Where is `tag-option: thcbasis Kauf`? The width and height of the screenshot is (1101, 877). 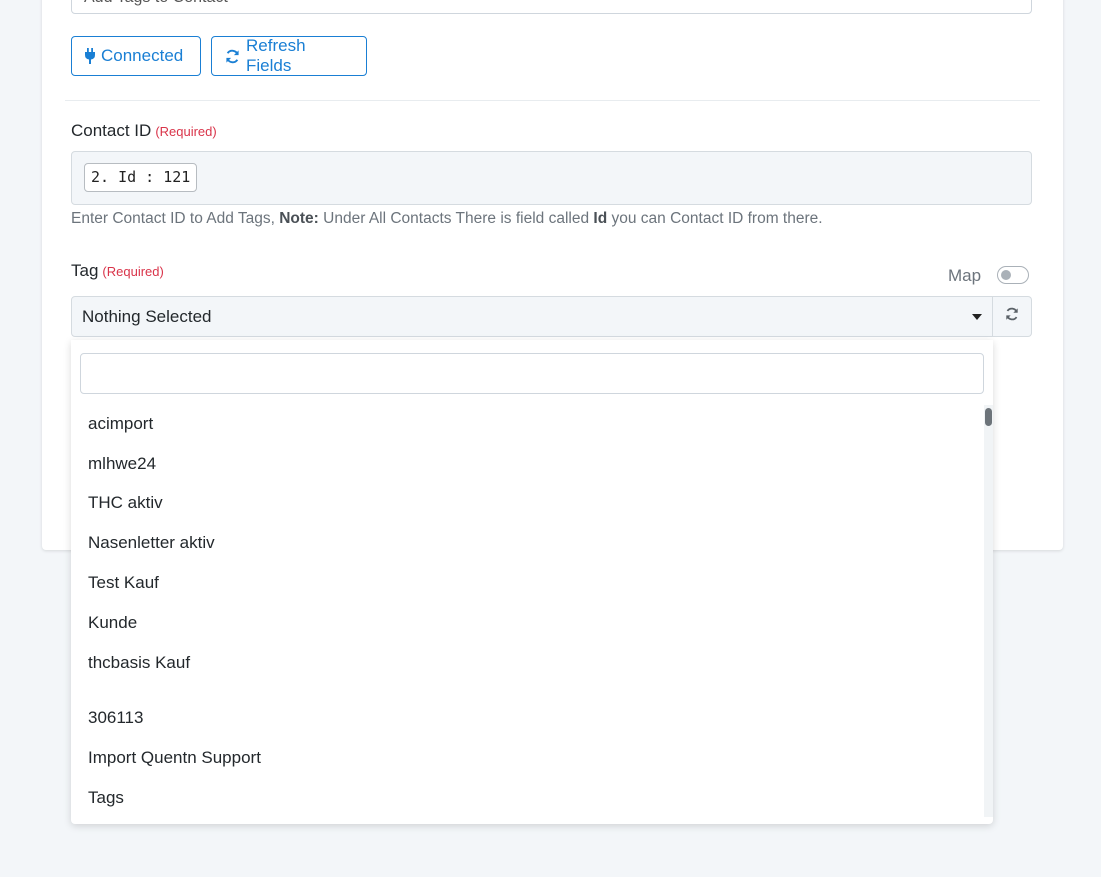
tag-option: thcbasis Kauf is located at coordinates (139, 663).